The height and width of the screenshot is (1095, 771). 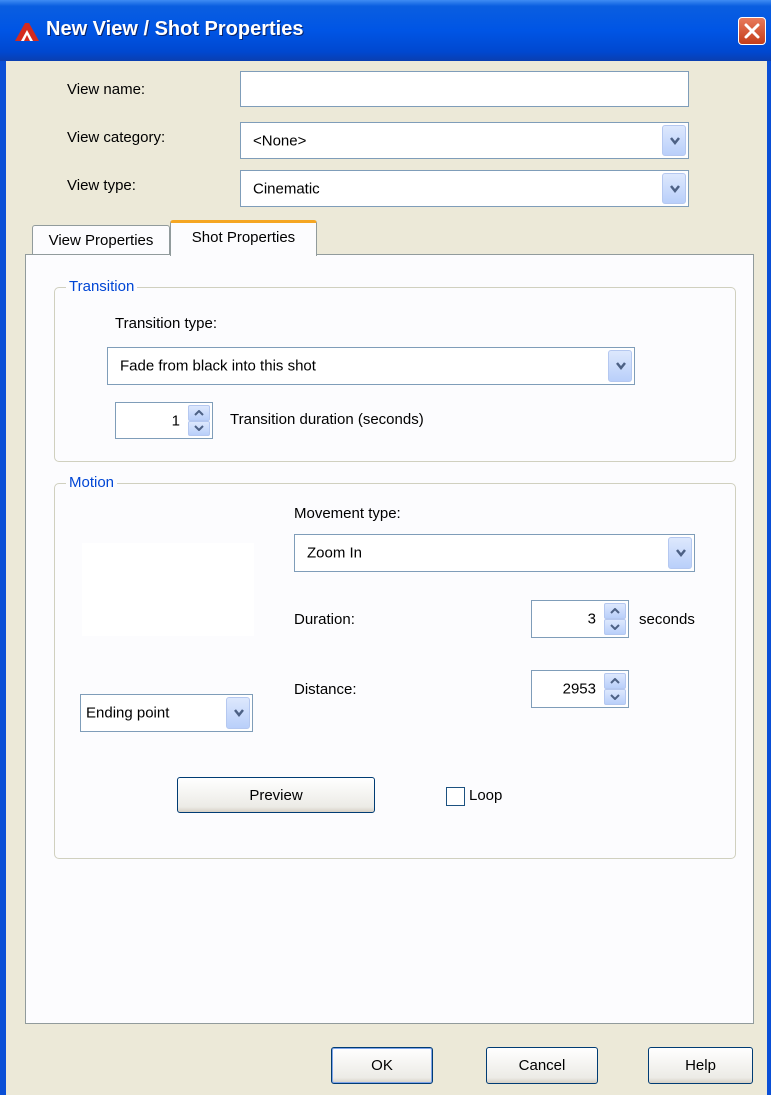 What do you see at coordinates (494, 553) in the screenshot?
I see `movement-type-select: Zoom In` at bounding box center [494, 553].